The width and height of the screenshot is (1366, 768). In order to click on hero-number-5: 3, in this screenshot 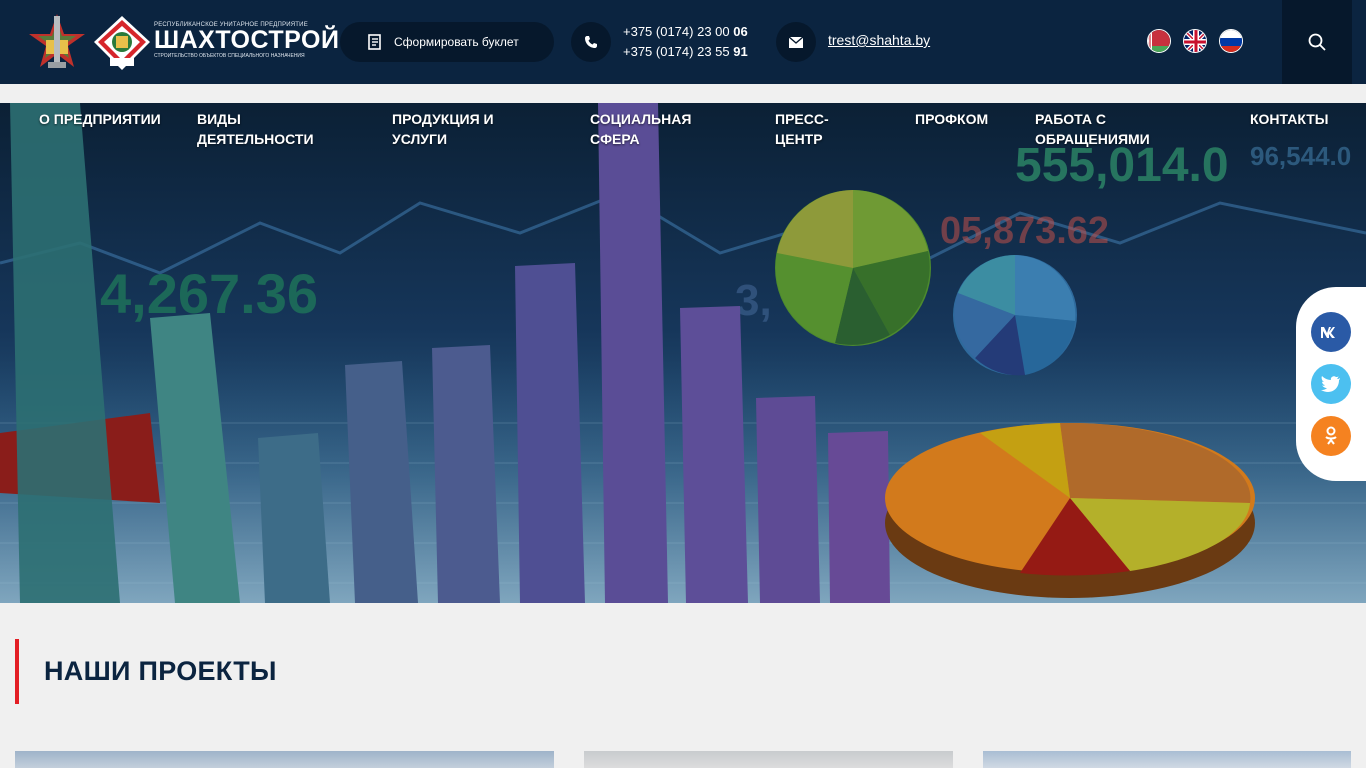, I will do `click(753, 300)`.